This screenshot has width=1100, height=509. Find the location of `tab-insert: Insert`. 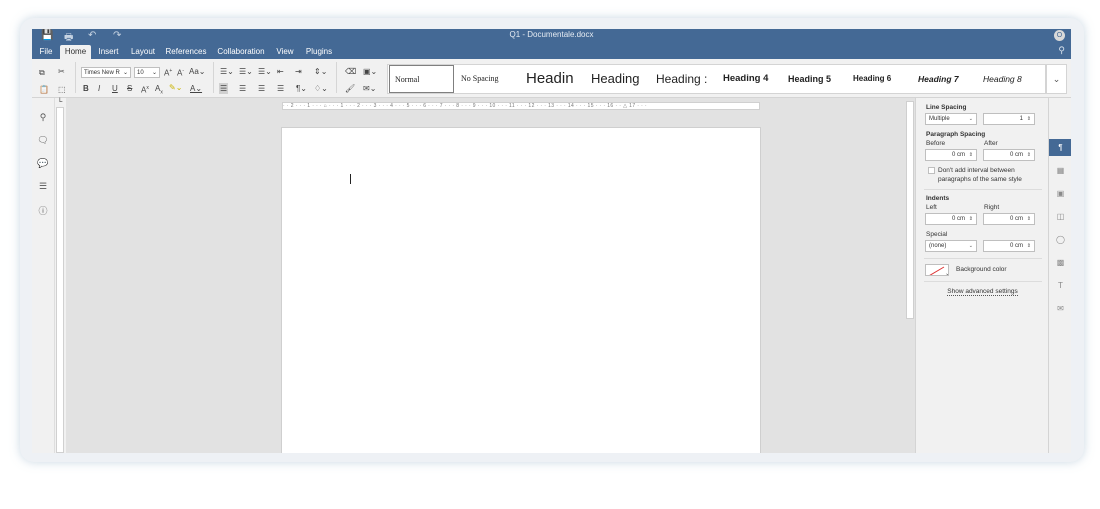

tab-insert: Insert is located at coordinates (108, 52).